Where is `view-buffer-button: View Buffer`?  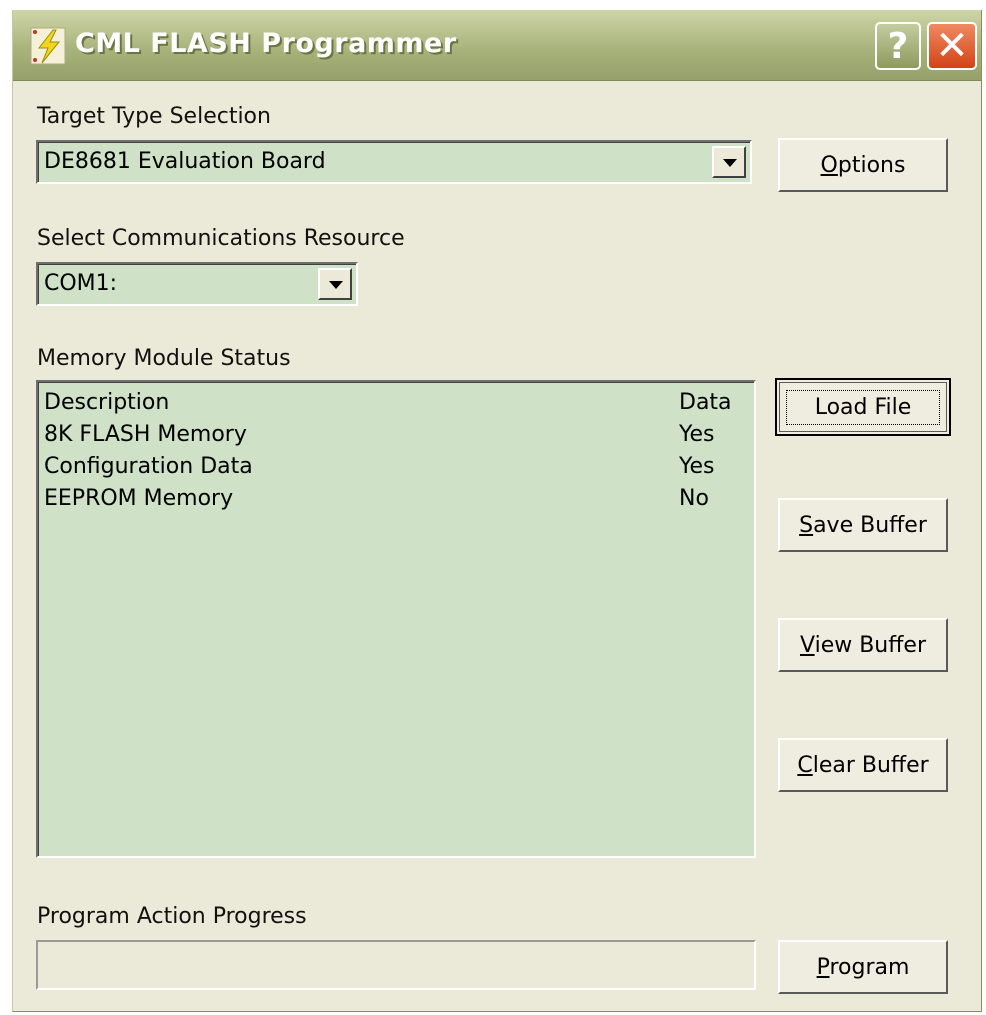 view-buffer-button: View Buffer is located at coordinates (863, 645).